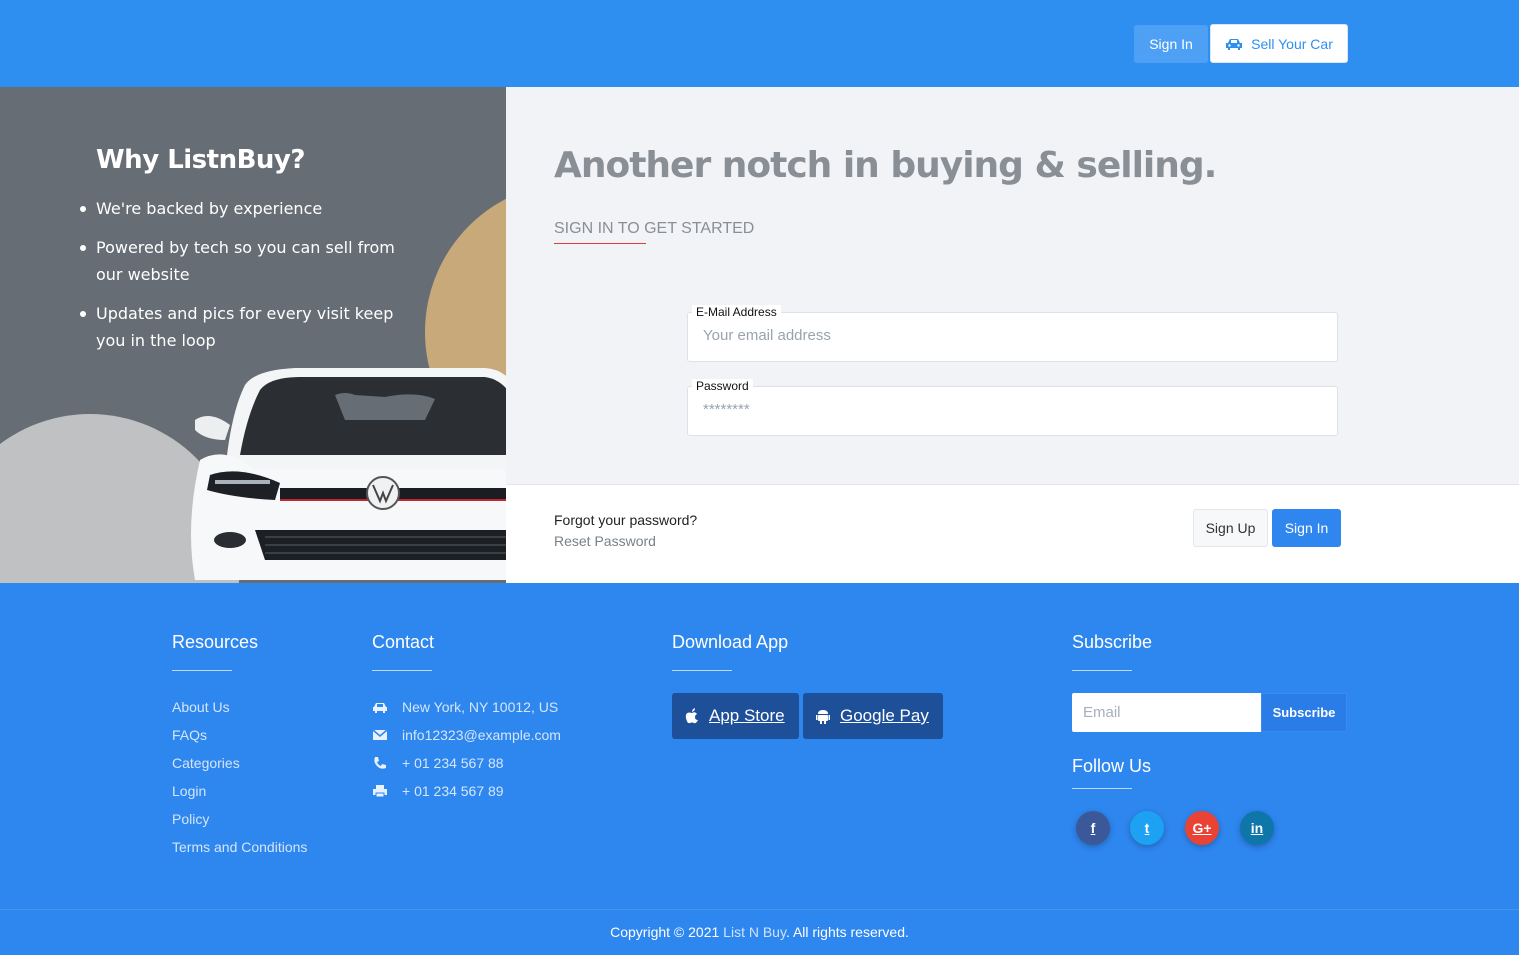  I want to click on printer-icon, so click(380, 791).